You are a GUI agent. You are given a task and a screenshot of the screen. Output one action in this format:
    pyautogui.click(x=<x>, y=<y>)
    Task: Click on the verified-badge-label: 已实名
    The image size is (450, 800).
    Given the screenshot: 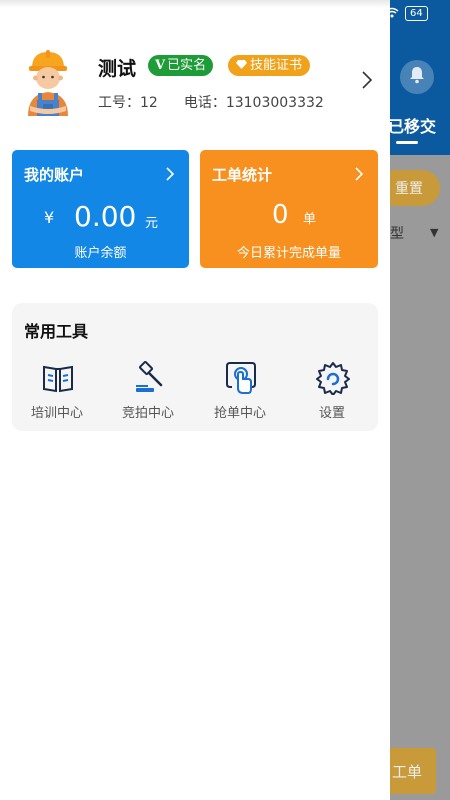 What is the action you would take?
    pyautogui.click(x=187, y=65)
    